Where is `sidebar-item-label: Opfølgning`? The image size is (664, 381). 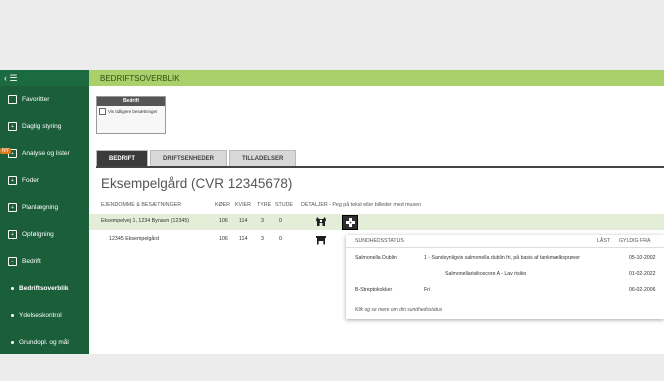
sidebar-item-label: Opfølgning is located at coordinates (38, 234).